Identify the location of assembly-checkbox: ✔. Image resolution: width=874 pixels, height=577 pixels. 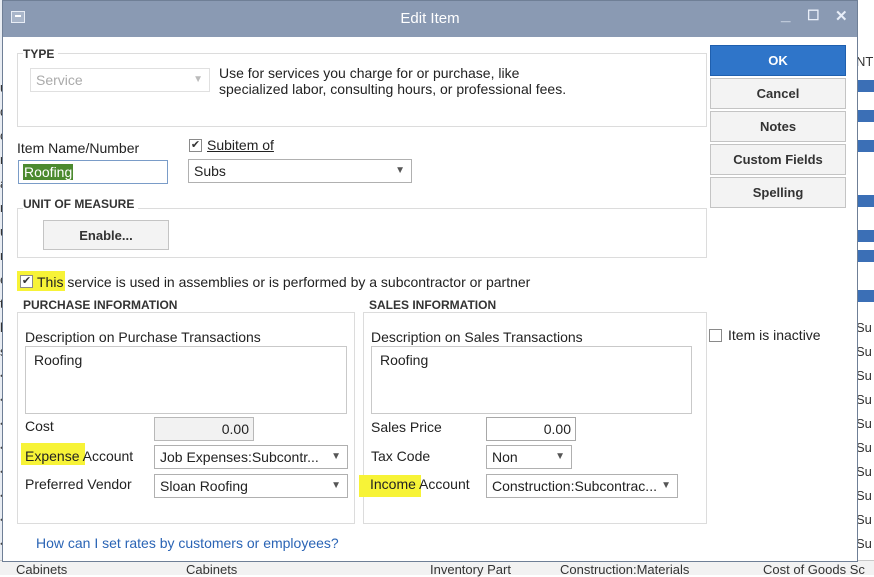
(26, 281).